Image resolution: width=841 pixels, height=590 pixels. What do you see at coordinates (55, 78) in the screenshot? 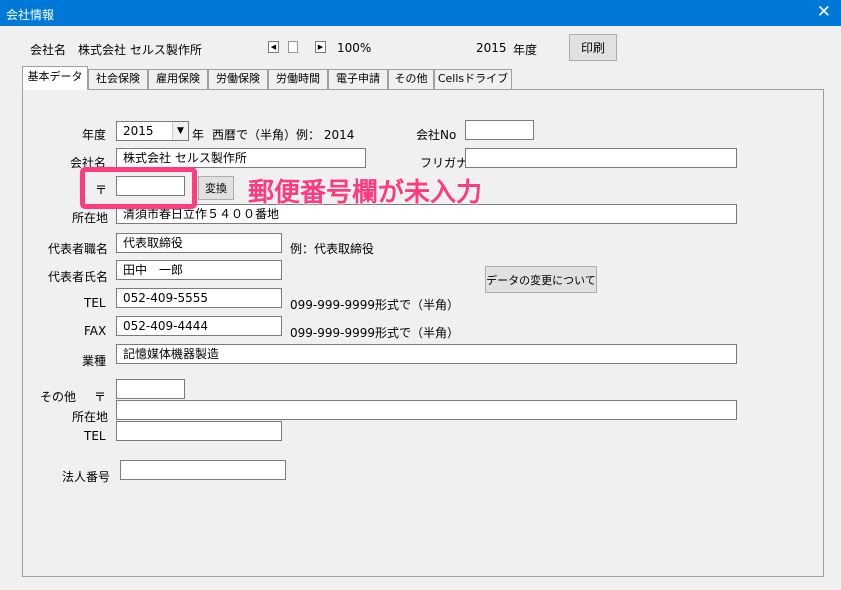
I see `tab-basic-data: 基本データ` at bounding box center [55, 78].